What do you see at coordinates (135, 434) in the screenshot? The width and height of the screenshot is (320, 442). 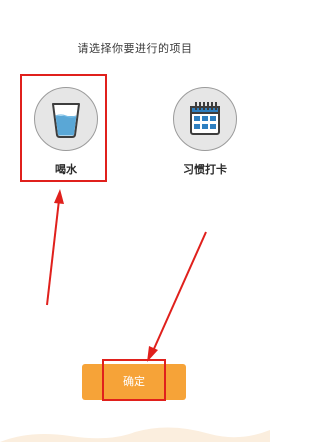 I see `footer-decoration` at bounding box center [135, 434].